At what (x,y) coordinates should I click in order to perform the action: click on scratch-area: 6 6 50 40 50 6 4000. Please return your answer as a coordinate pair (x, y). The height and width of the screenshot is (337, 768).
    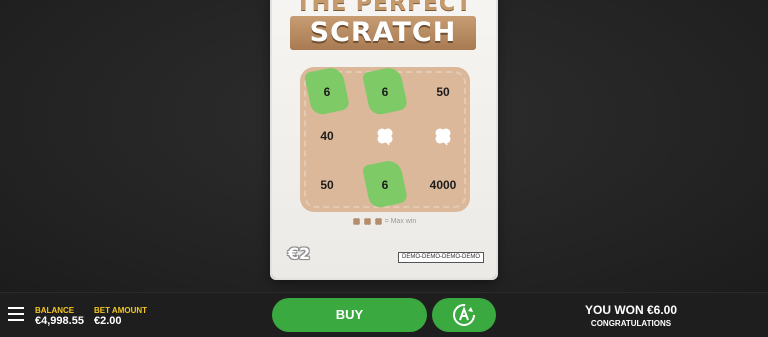
    Looking at the image, I should click on (385, 139).